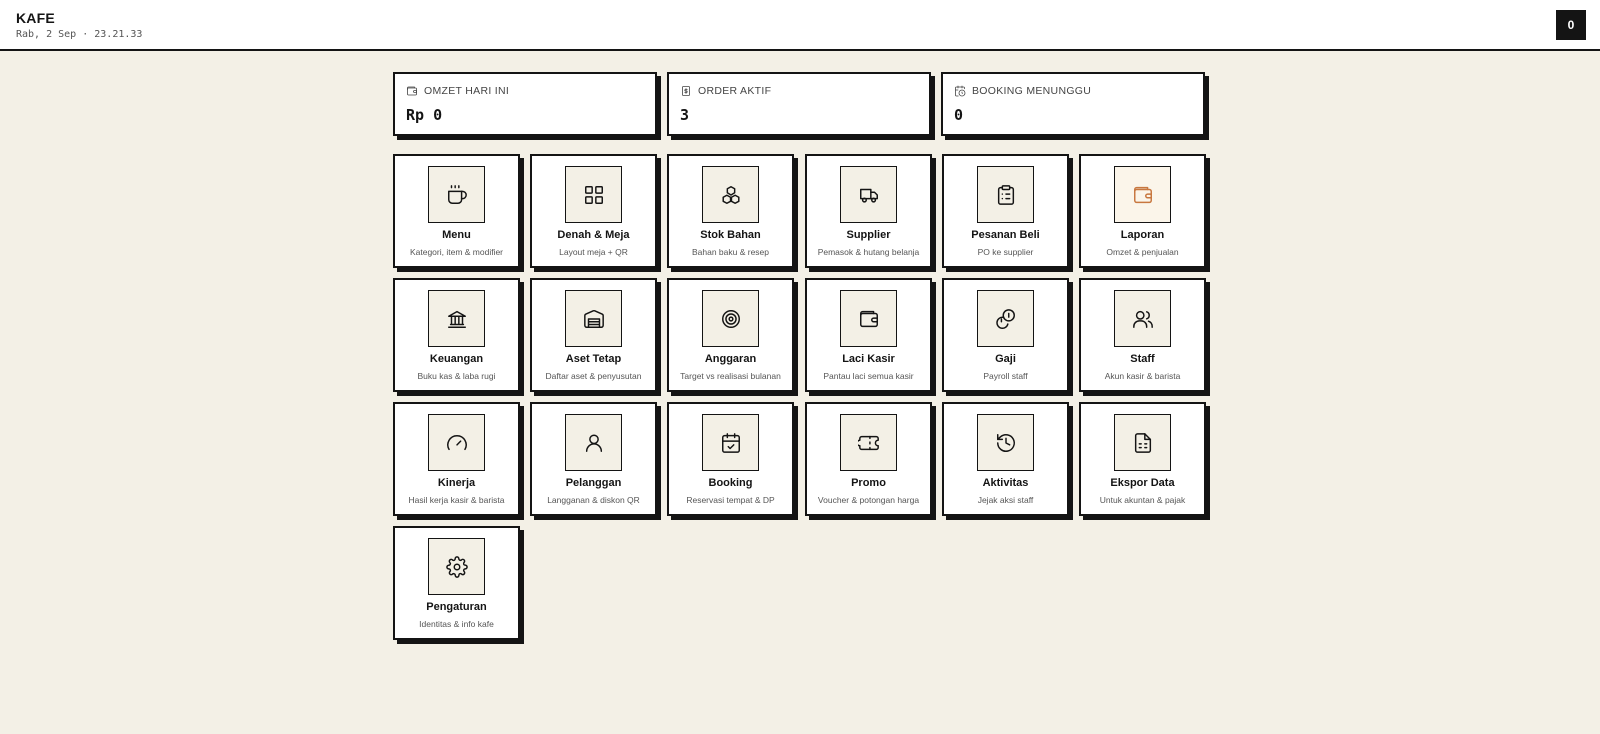 The width and height of the screenshot is (1600, 734). I want to click on target-icon, so click(730, 318).